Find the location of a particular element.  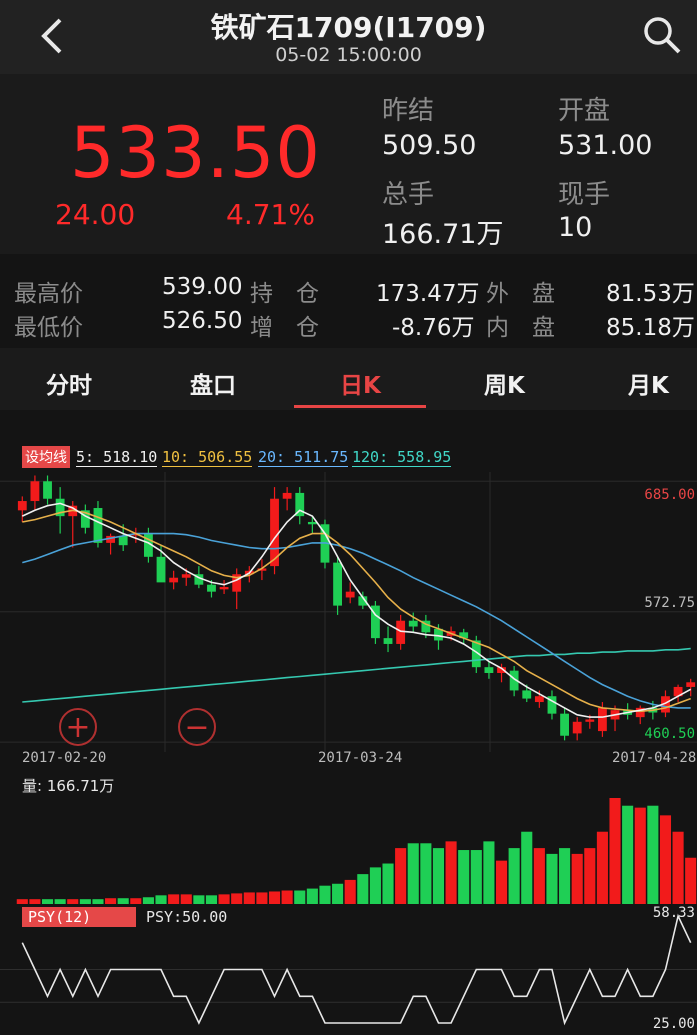

inner-volume-label: 内 盘 is located at coordinates (520, 328).